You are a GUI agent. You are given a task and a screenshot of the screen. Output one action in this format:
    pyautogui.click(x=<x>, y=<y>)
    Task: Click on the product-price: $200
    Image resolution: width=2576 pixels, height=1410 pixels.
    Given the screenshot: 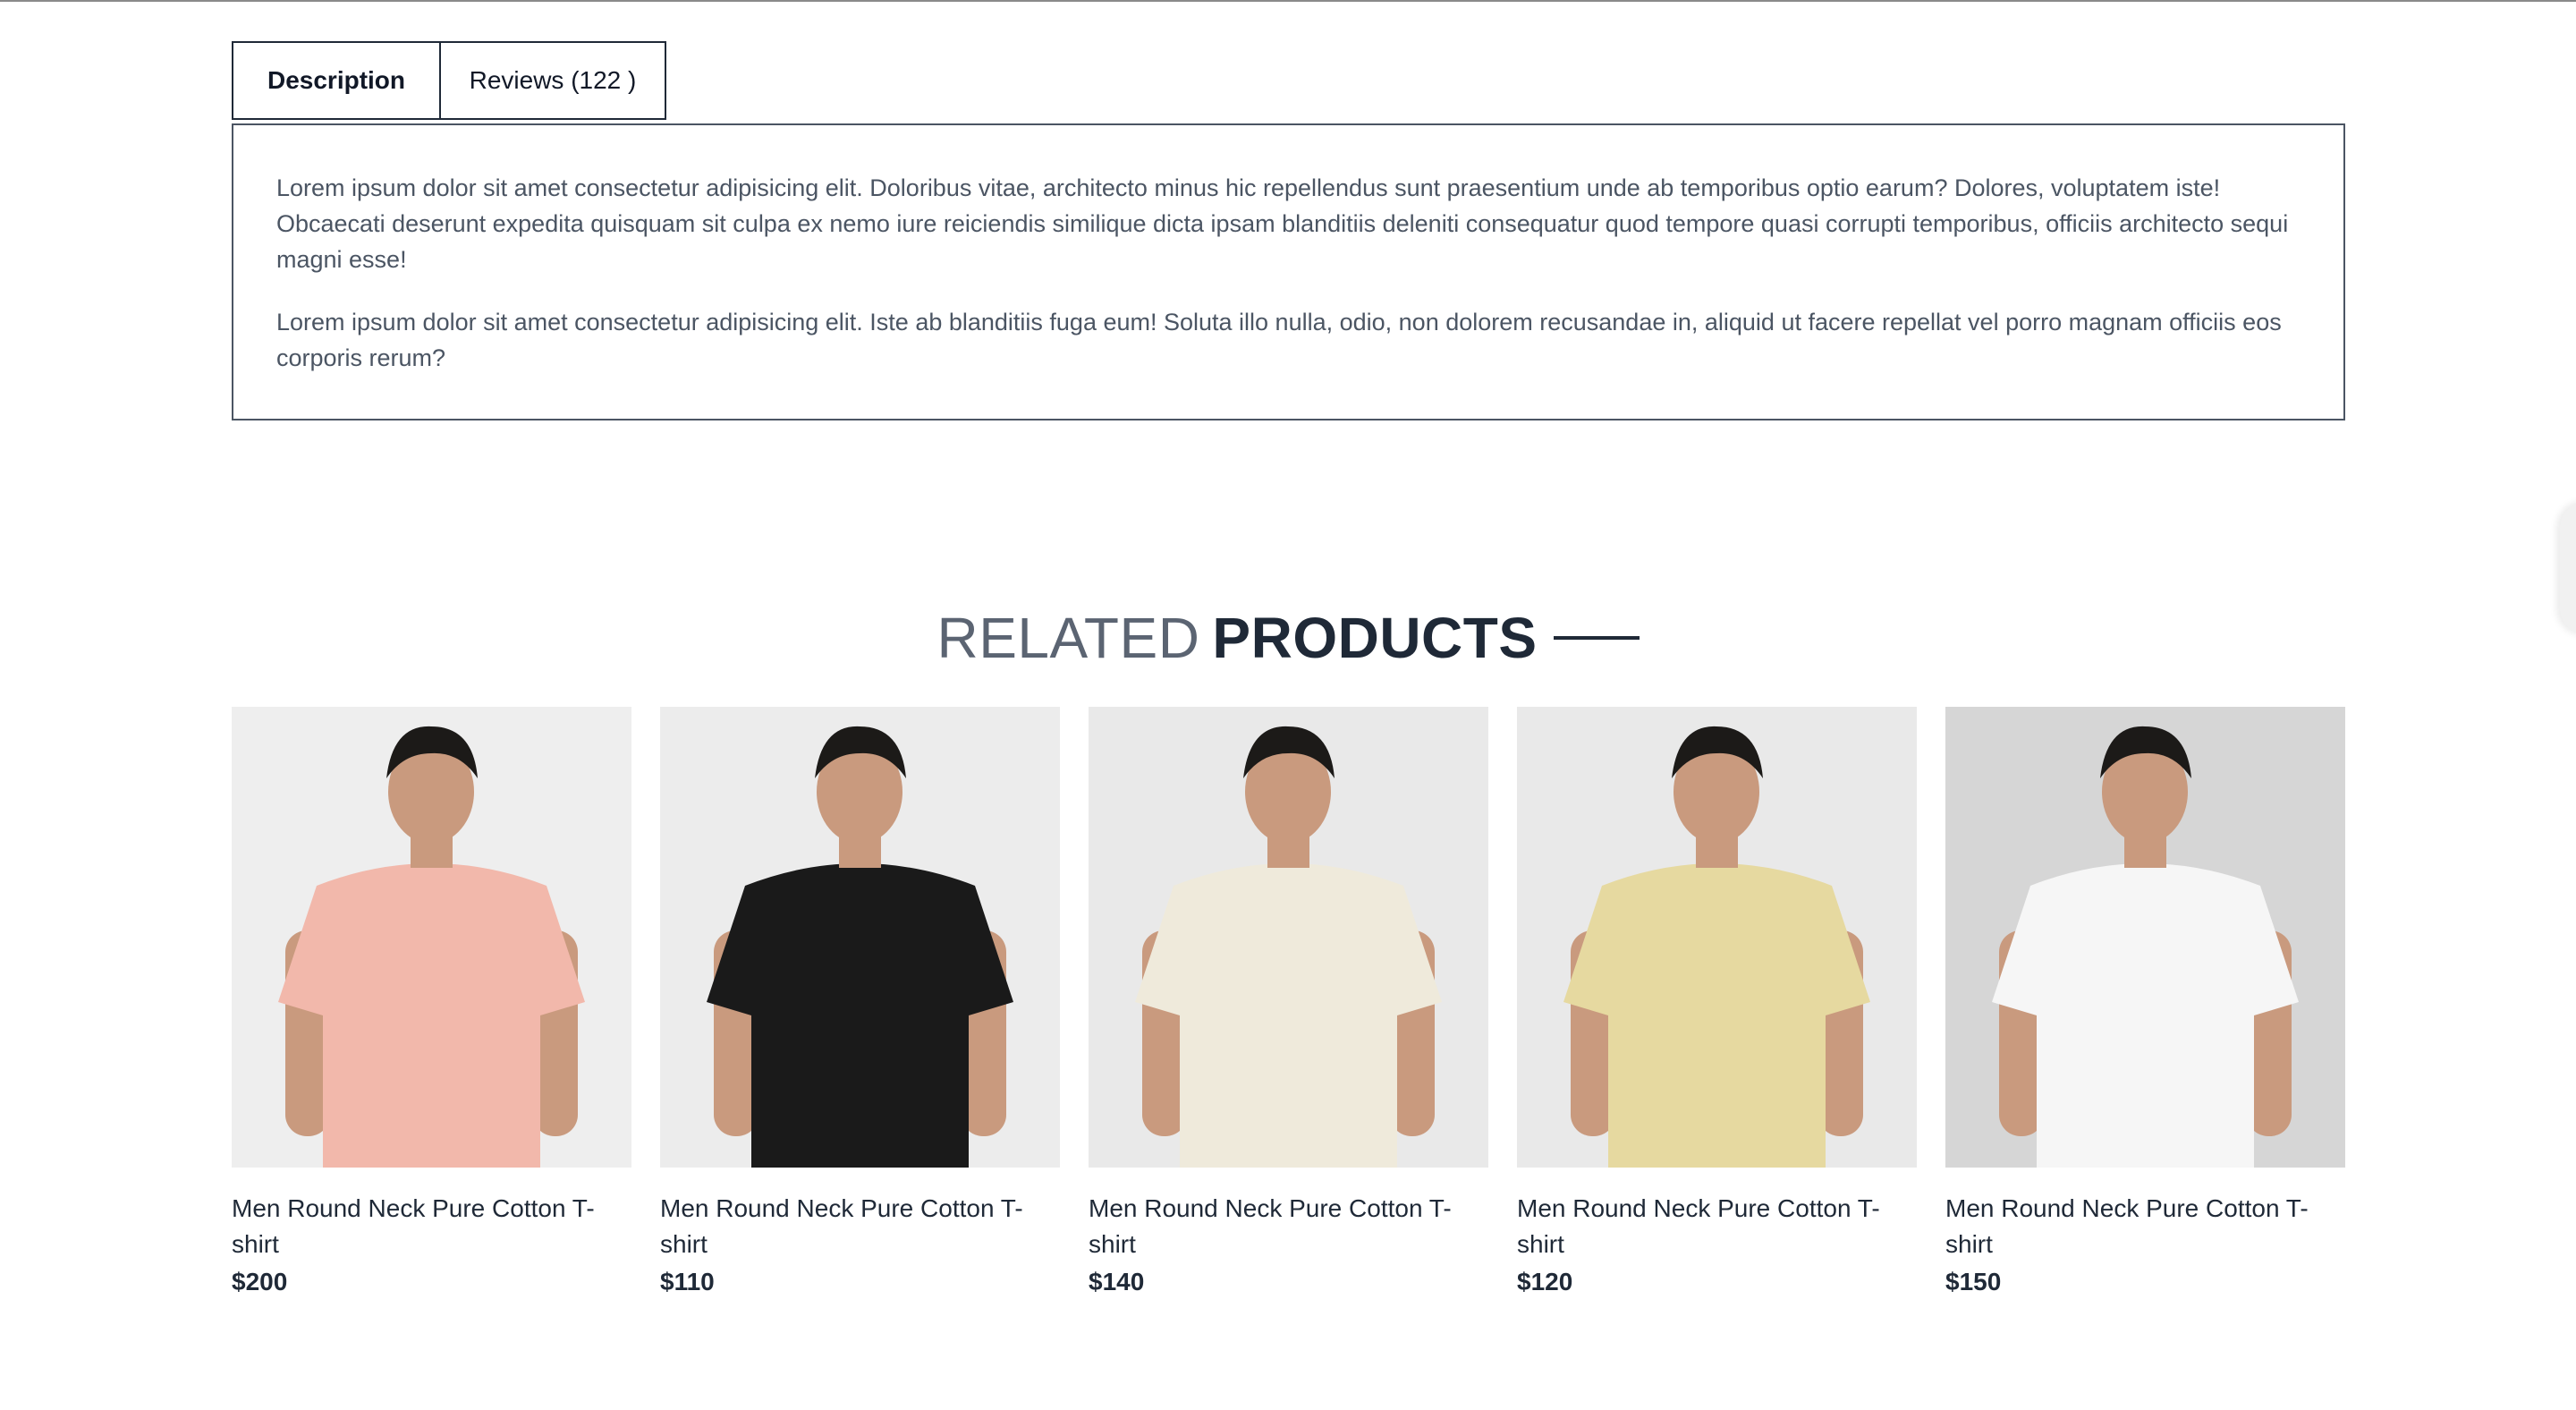 What is the action you would take?
    pyautogui.click(x=260, y=1281)
    